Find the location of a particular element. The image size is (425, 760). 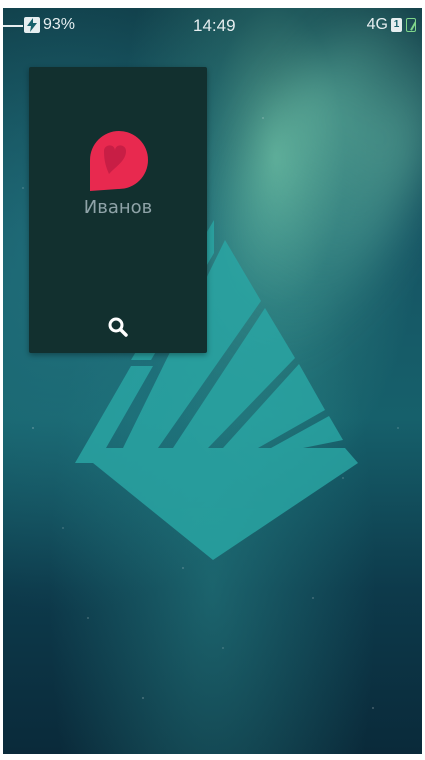

network-type: 4G is located at coordinates (377, 24).